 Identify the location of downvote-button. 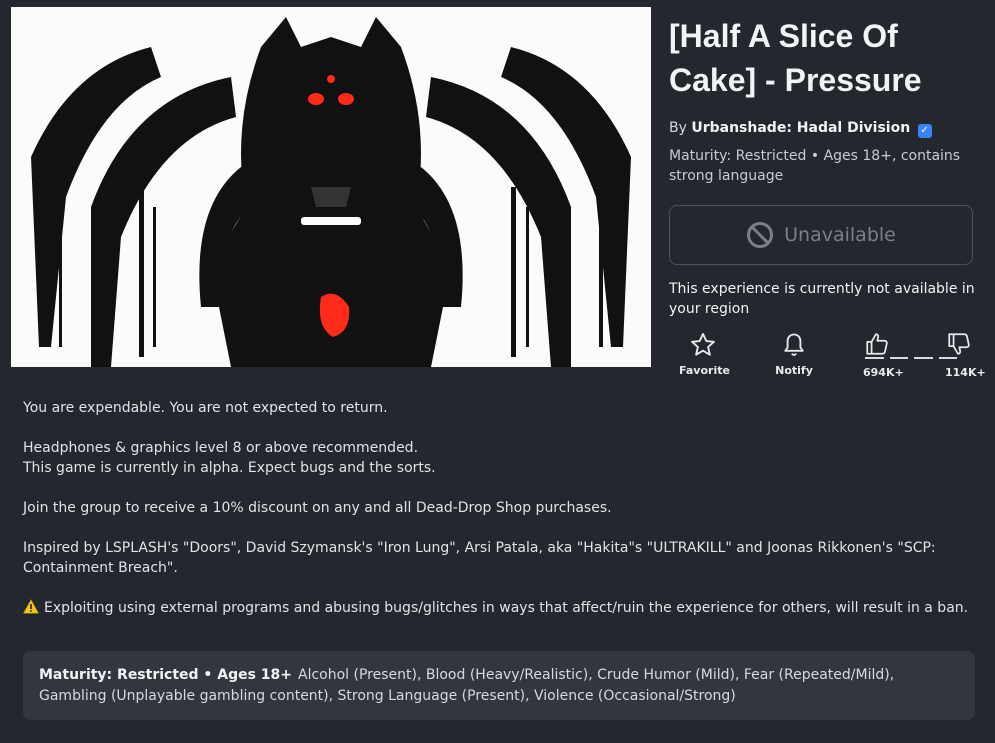
(959, 347).